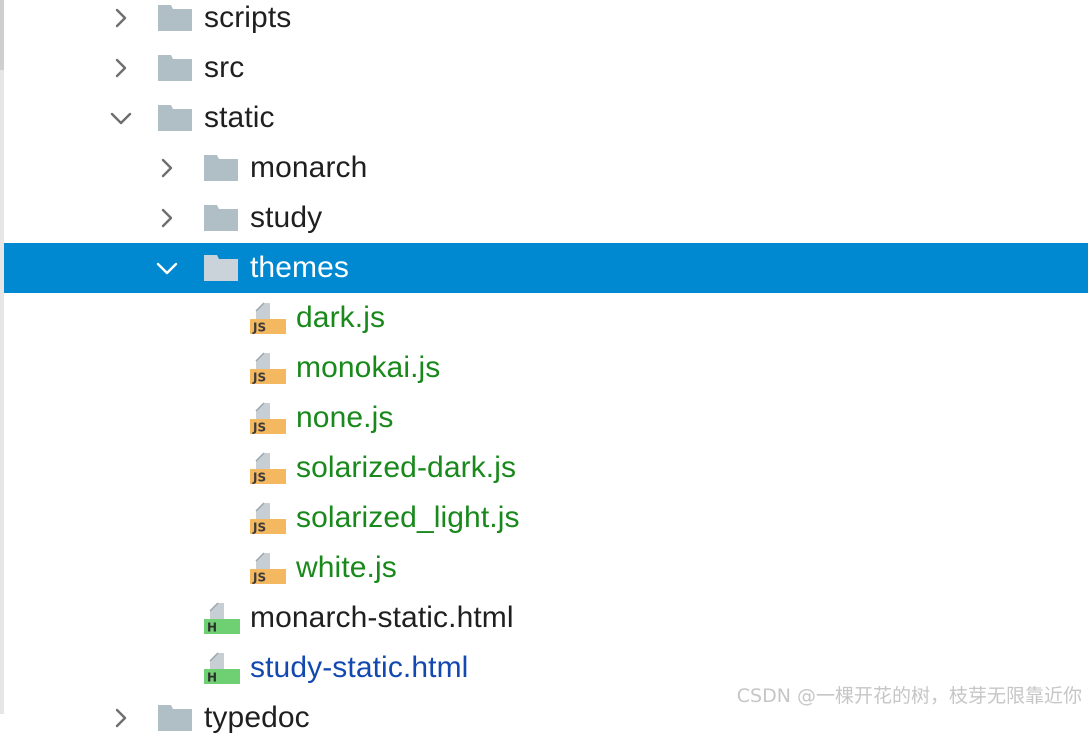 The height and width of the screenshot is (743, 1088). What do you see at coordinates (546, 68) in the screenshot?
I see `tree-row-src: src` at bounding box center [546, 68].